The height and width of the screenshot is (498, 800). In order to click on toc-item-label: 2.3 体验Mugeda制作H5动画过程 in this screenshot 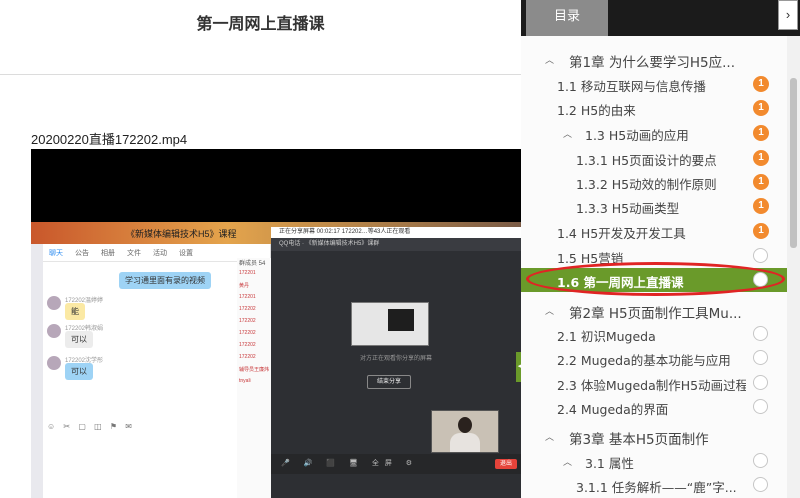, I will do `click(651, 385)`.